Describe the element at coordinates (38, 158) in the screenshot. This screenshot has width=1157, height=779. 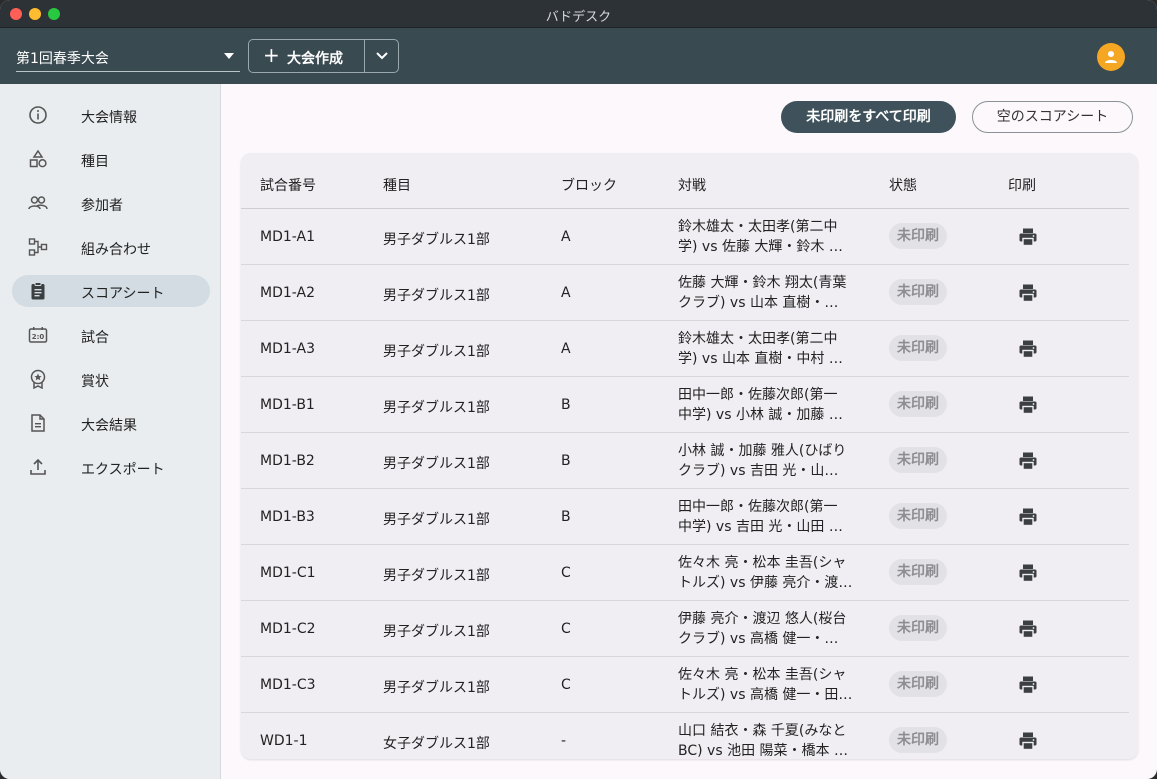
I see `shapes-icon` at that location.